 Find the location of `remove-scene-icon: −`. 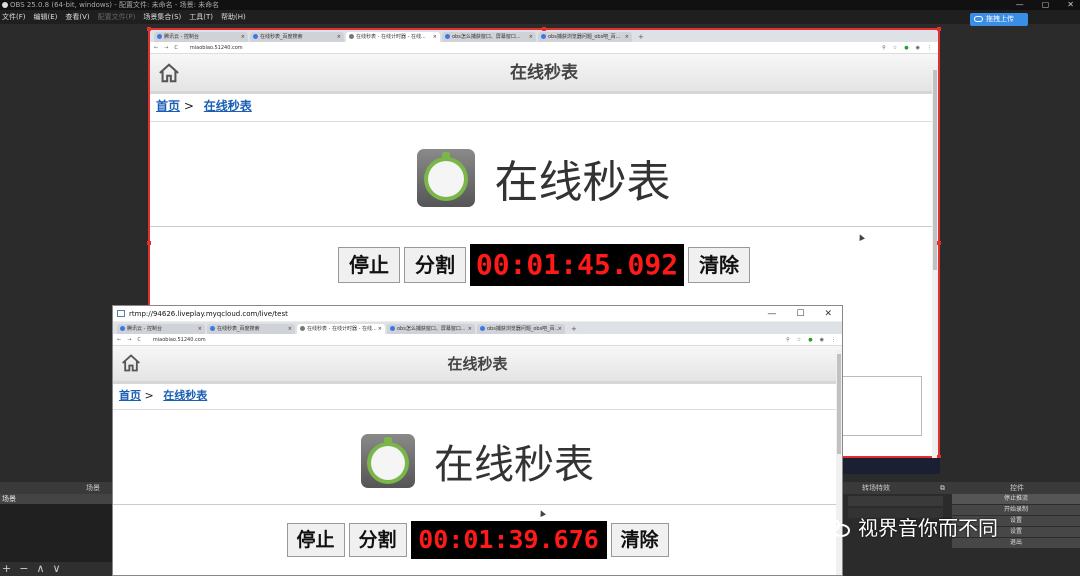

remove-scene-icon: − is located at coordinates (23, 569).